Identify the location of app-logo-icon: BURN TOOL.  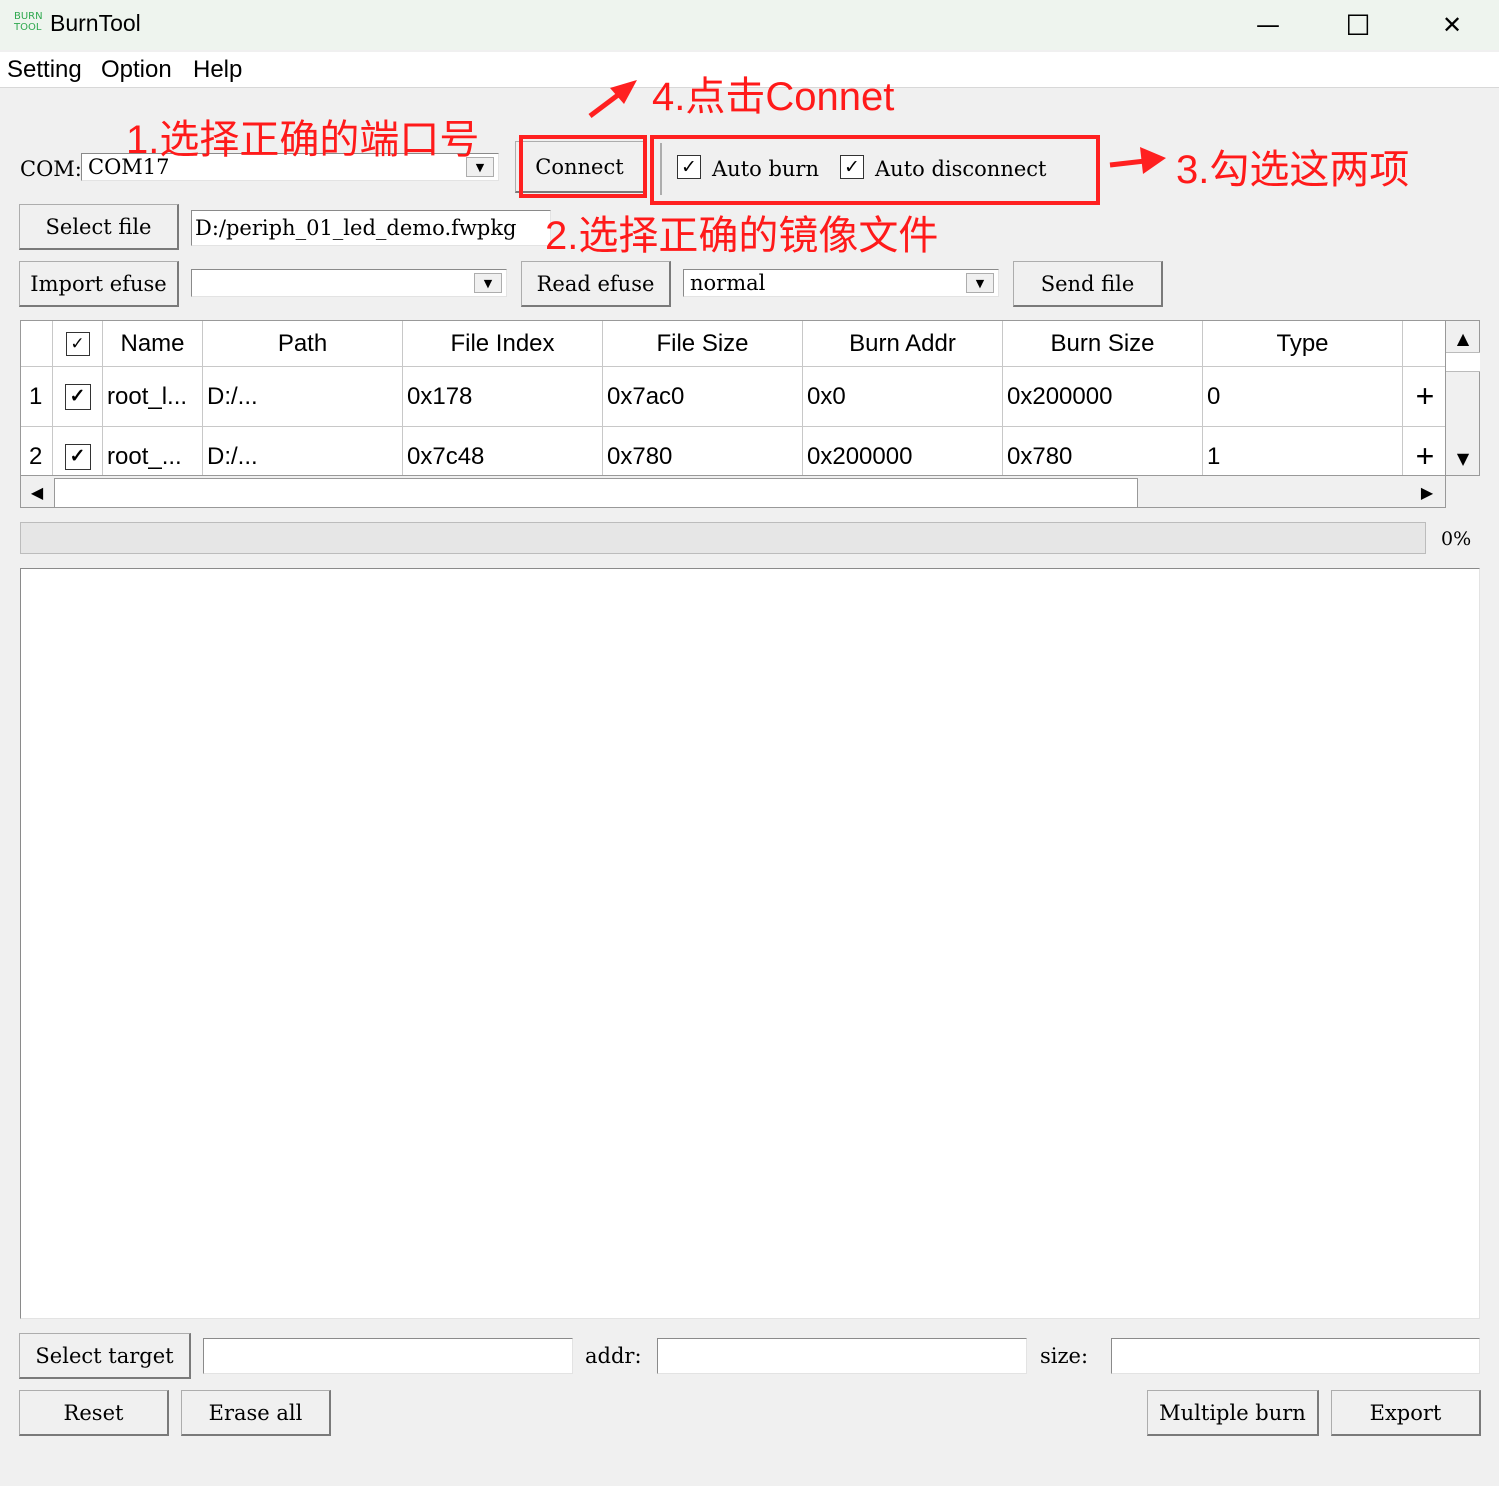
(28, 22).